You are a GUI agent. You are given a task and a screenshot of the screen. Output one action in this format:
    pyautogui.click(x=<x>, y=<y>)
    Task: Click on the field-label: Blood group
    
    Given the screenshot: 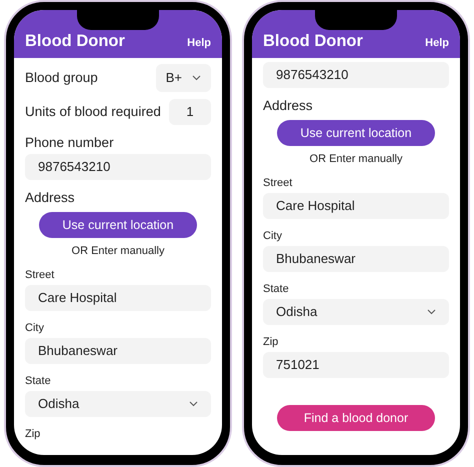 What is the action you would take?
    pyautogui.click(x=61, y=77)
    